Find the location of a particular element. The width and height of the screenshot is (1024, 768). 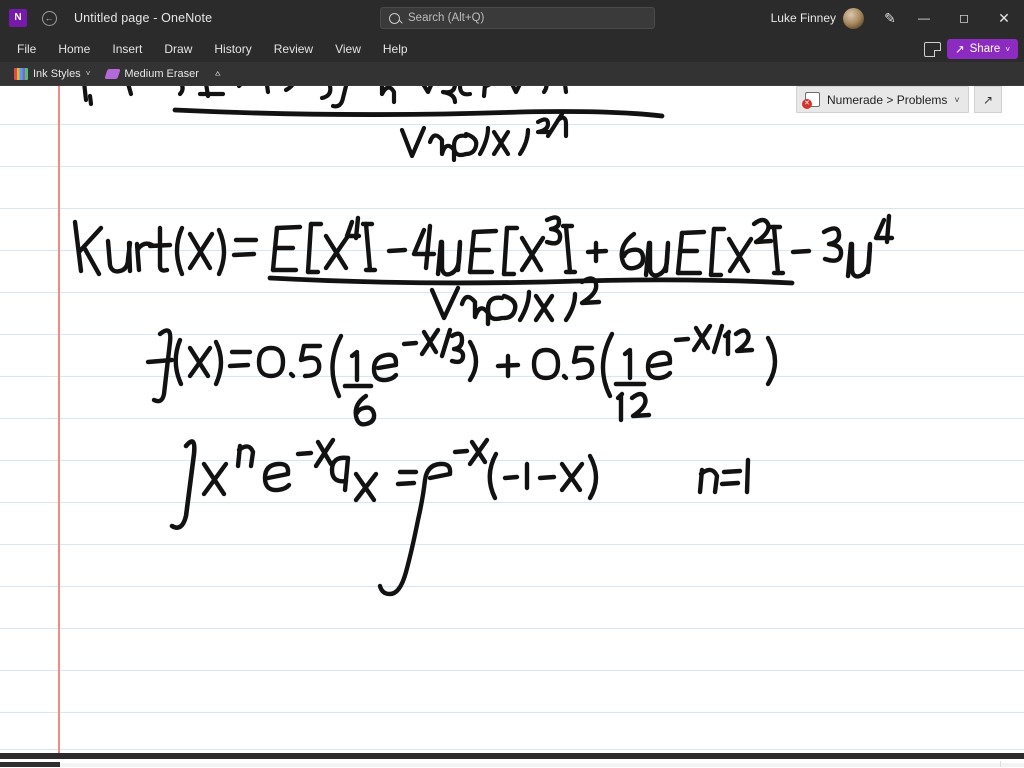

share-icon: ↗ is located at coordinates (960, 50).